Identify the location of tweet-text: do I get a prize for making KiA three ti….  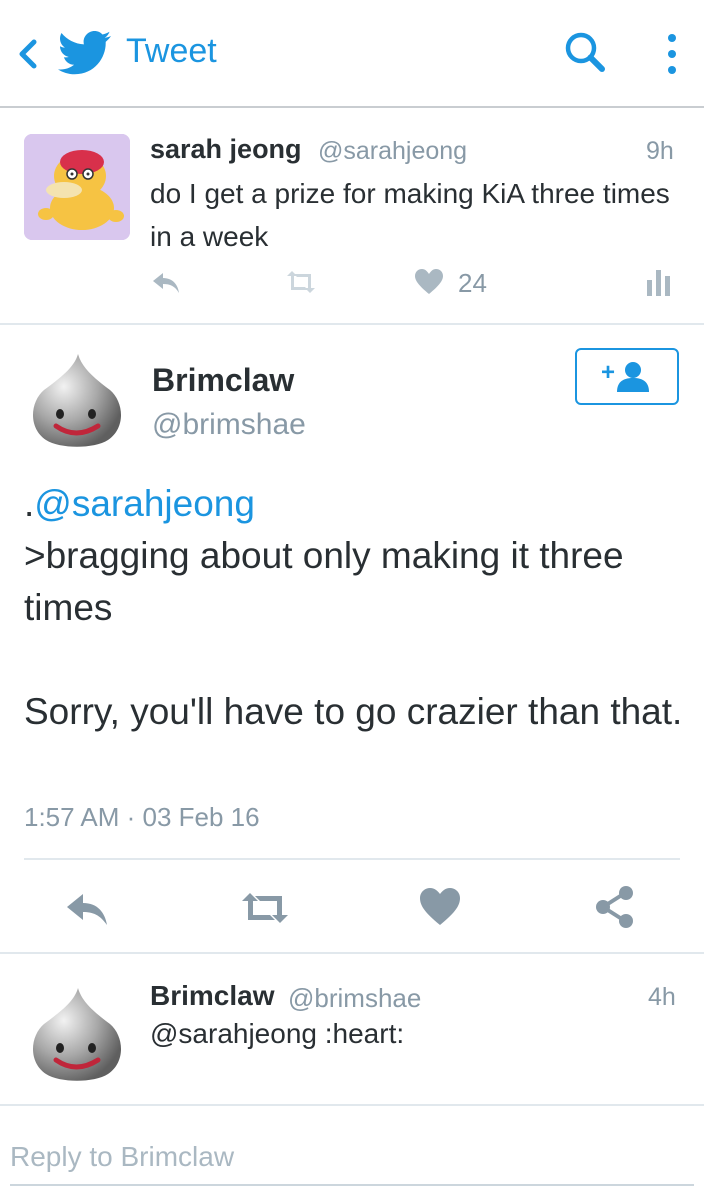
(410, 215).